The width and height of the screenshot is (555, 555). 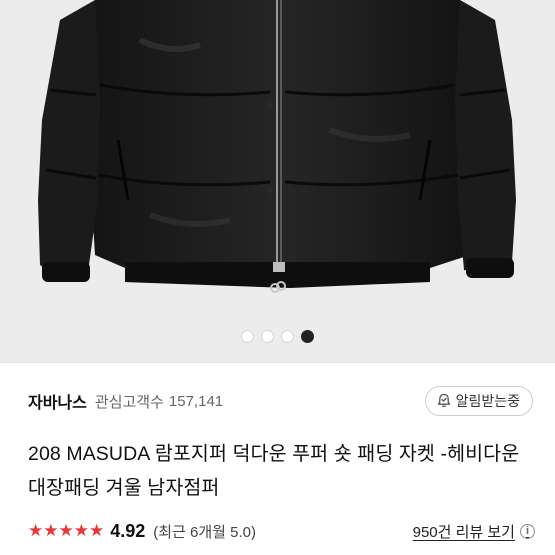 I want to click on rating-stars: ★★★★★, so click(x=66, y=530).